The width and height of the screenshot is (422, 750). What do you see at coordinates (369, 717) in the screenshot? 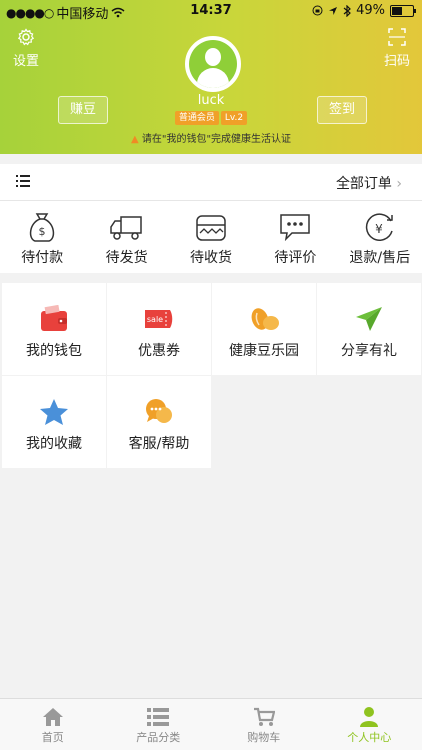
I see `person-icon` at bounding box center [369, 717].